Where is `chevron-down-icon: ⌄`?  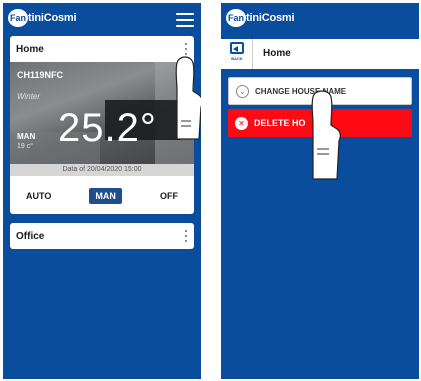 chevron-down-icon: ⌄ is located at coordinates (242, 91).